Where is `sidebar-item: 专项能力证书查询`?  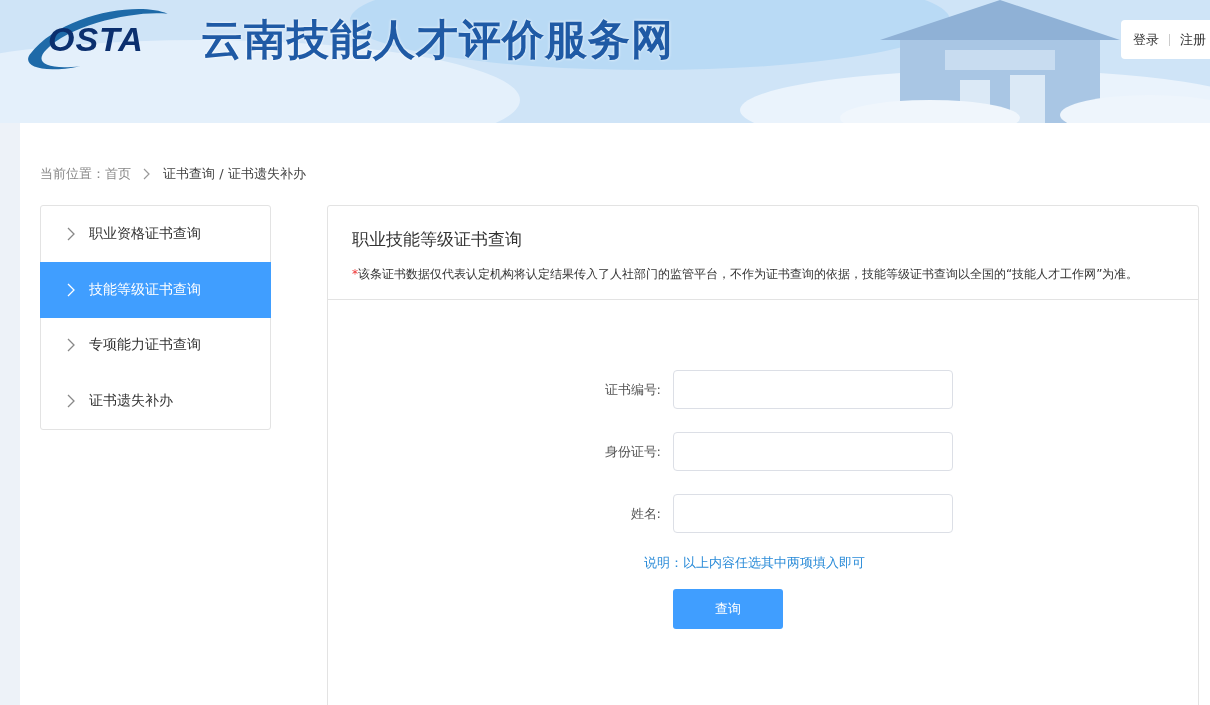
sidebar-item: 专项能力证书查询 is located at coordinates (155, 345).